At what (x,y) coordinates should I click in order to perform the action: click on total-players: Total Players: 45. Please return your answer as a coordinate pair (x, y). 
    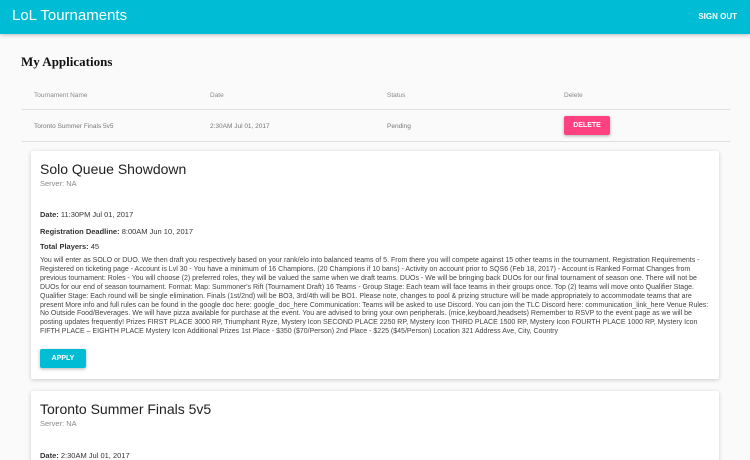
    Looking at the image, I should click on (69, 246).